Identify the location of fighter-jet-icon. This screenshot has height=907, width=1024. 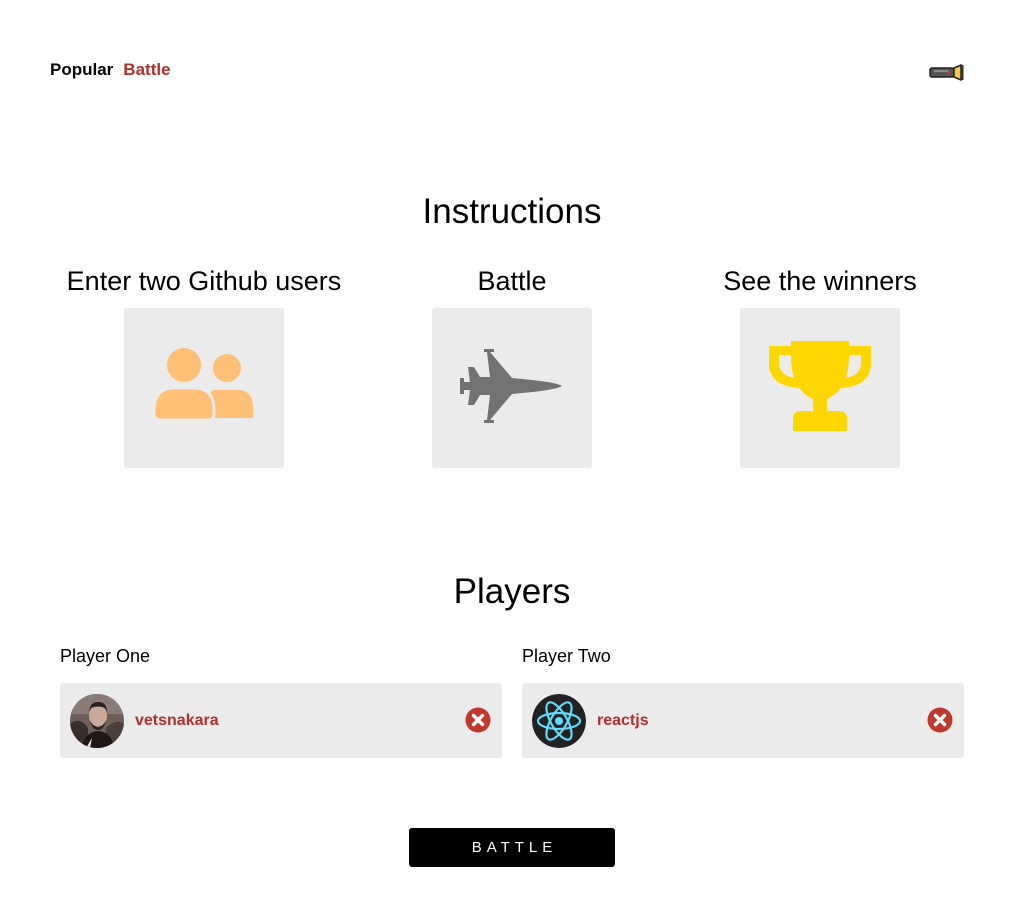
(512, 388).